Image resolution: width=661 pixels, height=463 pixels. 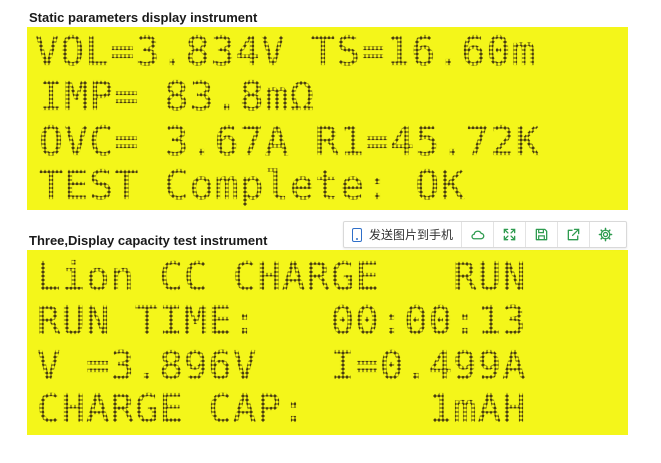 I want to click on lcd-line: IMP= 83.8mΩ, so click(x=177, y=97).